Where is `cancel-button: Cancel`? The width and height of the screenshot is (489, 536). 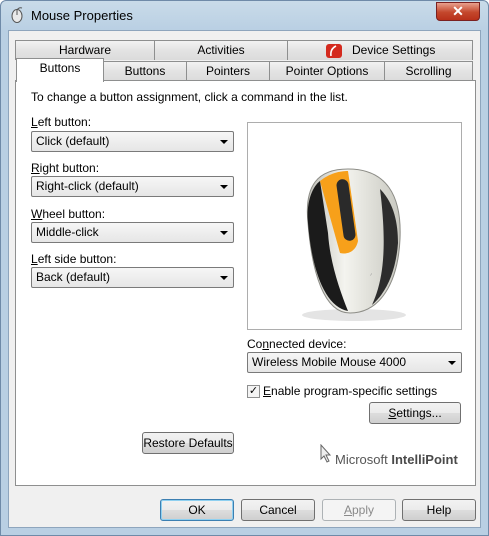 cancel-button: Cancel is located at coordinates (278, 510).